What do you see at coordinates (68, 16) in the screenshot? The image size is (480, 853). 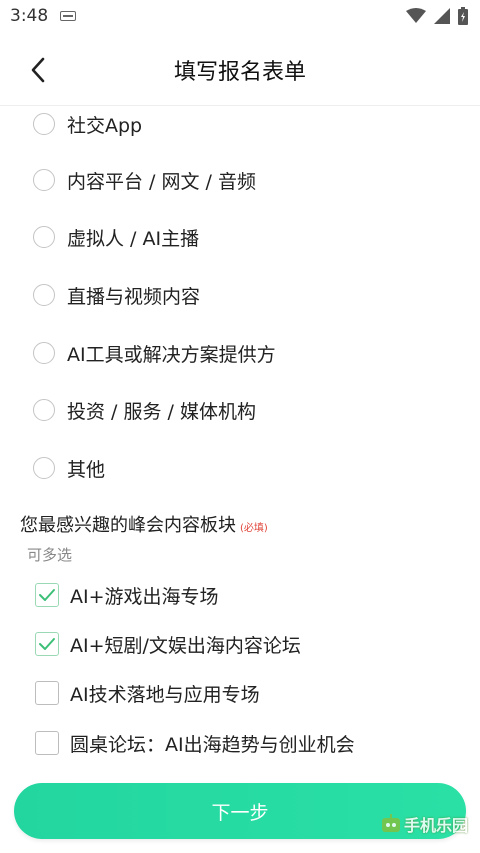 I see `keyboard-icon` at bounding box center [68, 16].